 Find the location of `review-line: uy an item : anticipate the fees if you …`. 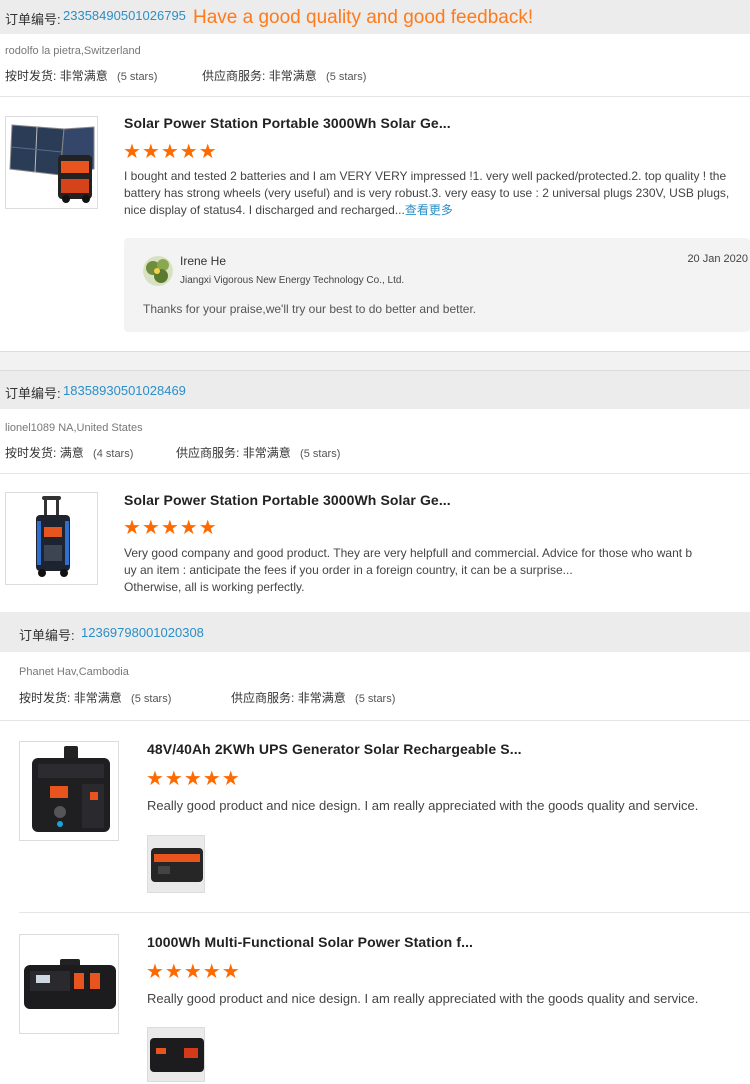

review-line: uy an item : anticipate the fees if you … is located at coordinates (348, 570).